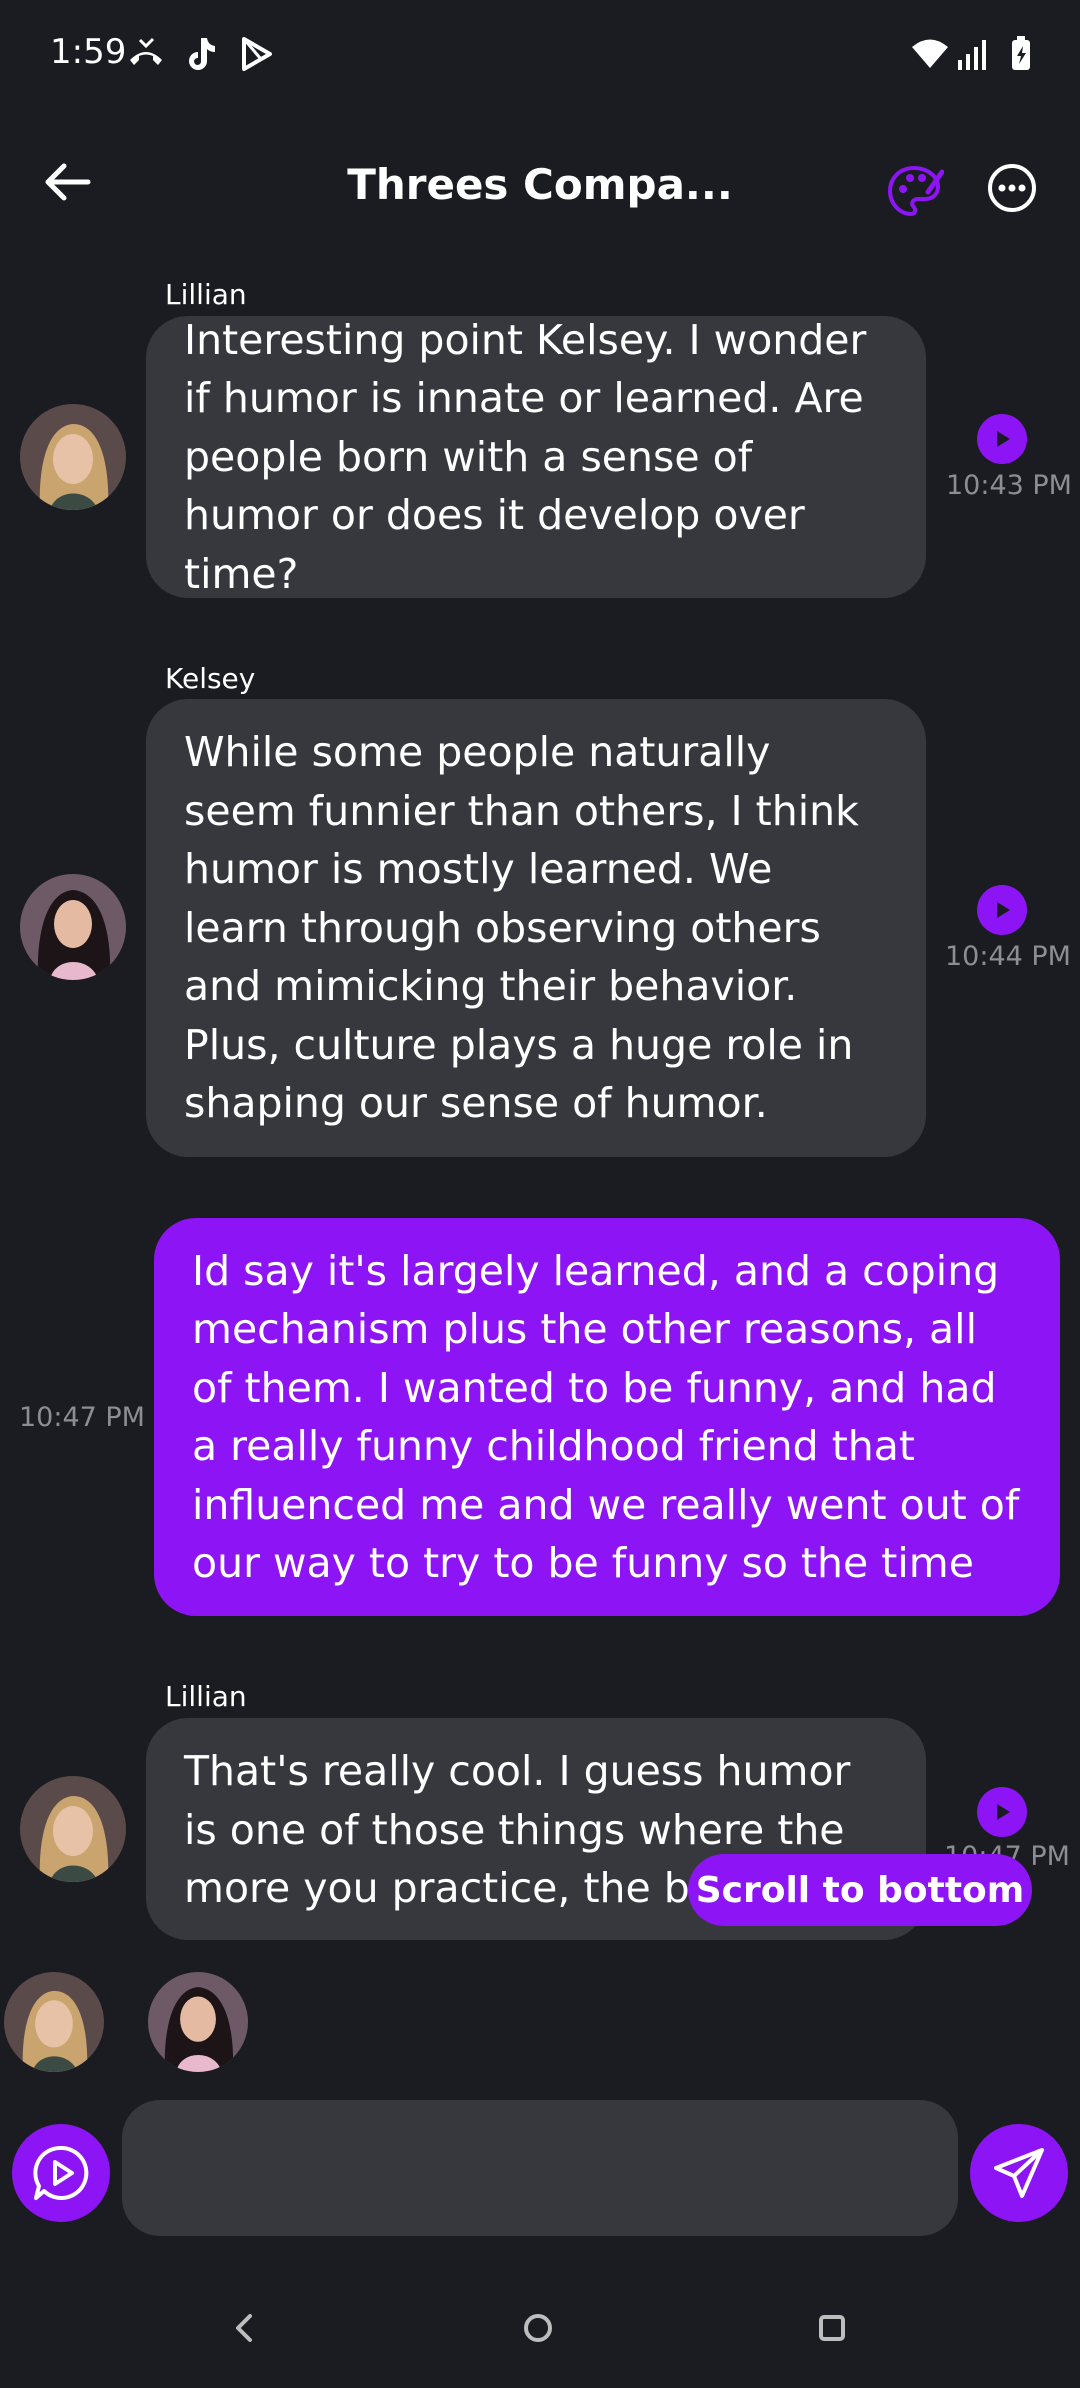  Describe the element at coordinates (930, 53) in the screenshot. I see `wifi-icon` at that location.